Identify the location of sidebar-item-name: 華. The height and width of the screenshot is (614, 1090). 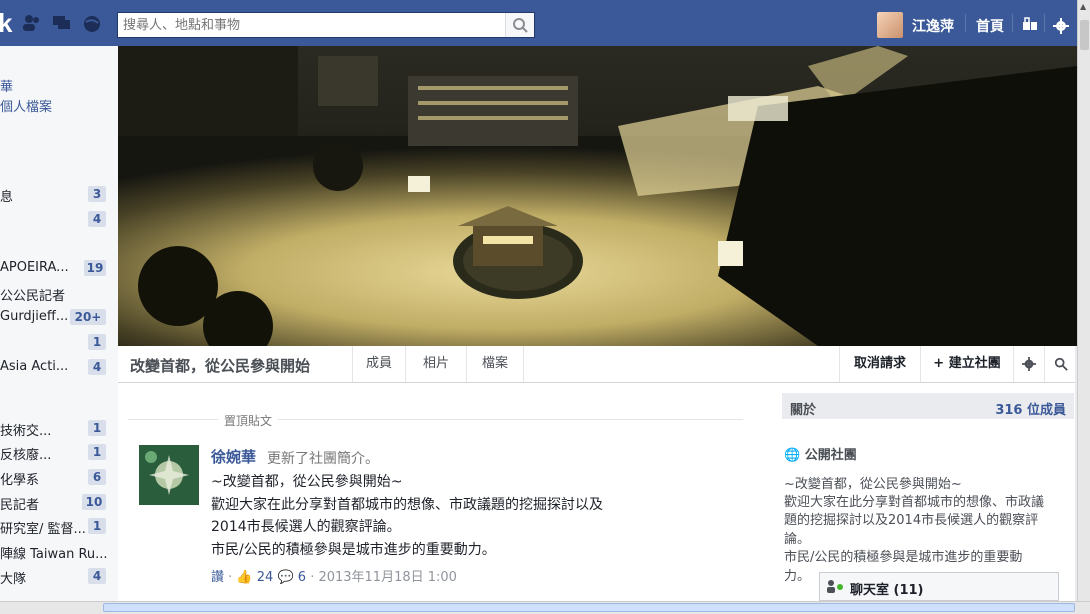
(6, 85).